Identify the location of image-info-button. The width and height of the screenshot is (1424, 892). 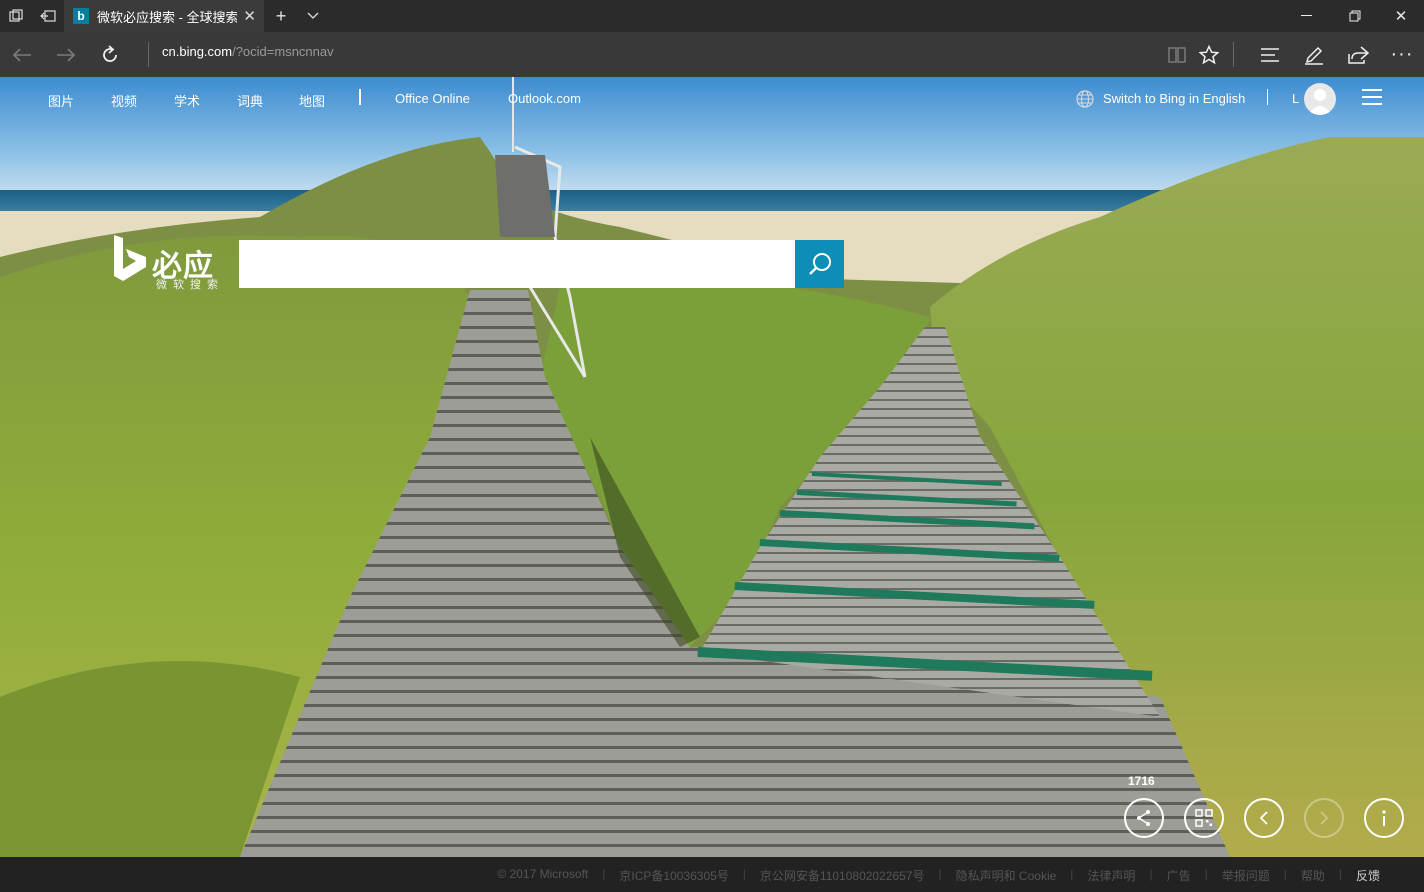
(1384, 818).